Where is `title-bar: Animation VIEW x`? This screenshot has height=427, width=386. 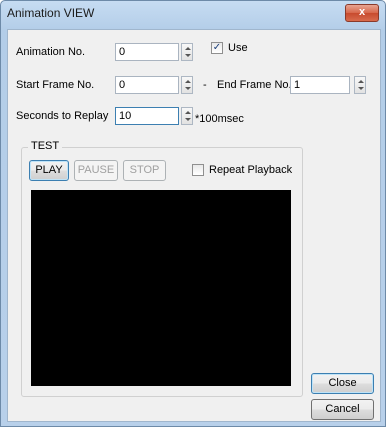 title-bar: Animation VIEW x is located at coordinates (193, 15).